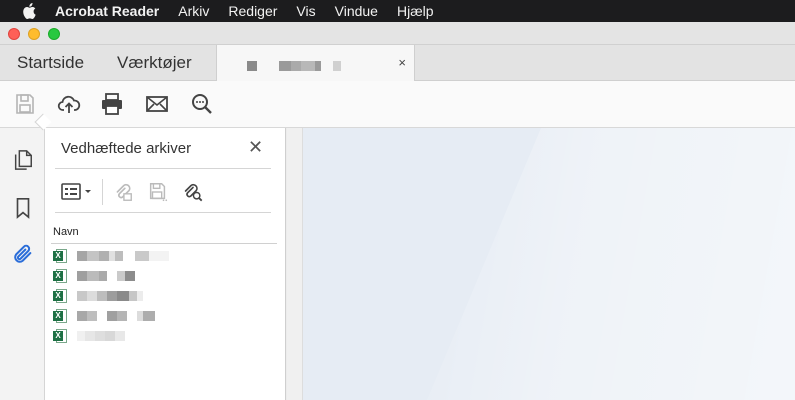  What do you see at coordinates (397, 33) in the screenshot?
I see `window-titlebar` at bounding box center [397, 33].